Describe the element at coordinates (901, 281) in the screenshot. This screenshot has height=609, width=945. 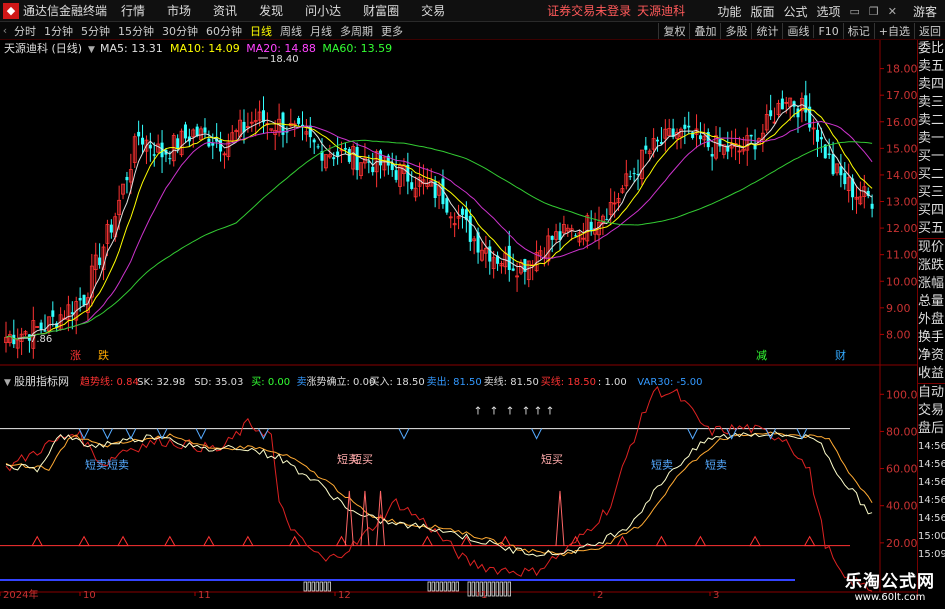
I see `price-axis-label: 10.00` at that location.